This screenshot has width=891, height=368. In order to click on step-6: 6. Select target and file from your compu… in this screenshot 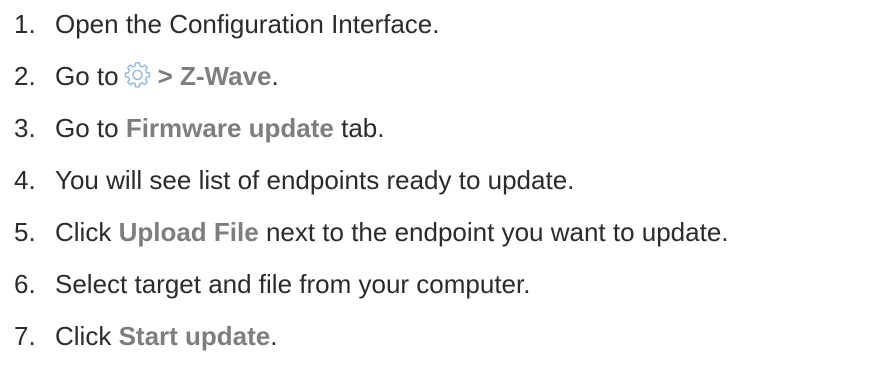, I will do `click(445, 290)`.